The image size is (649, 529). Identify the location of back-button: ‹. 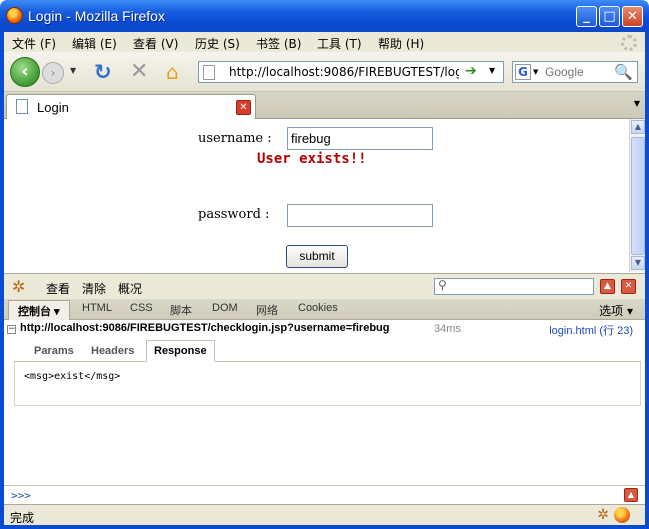
(25, 72).